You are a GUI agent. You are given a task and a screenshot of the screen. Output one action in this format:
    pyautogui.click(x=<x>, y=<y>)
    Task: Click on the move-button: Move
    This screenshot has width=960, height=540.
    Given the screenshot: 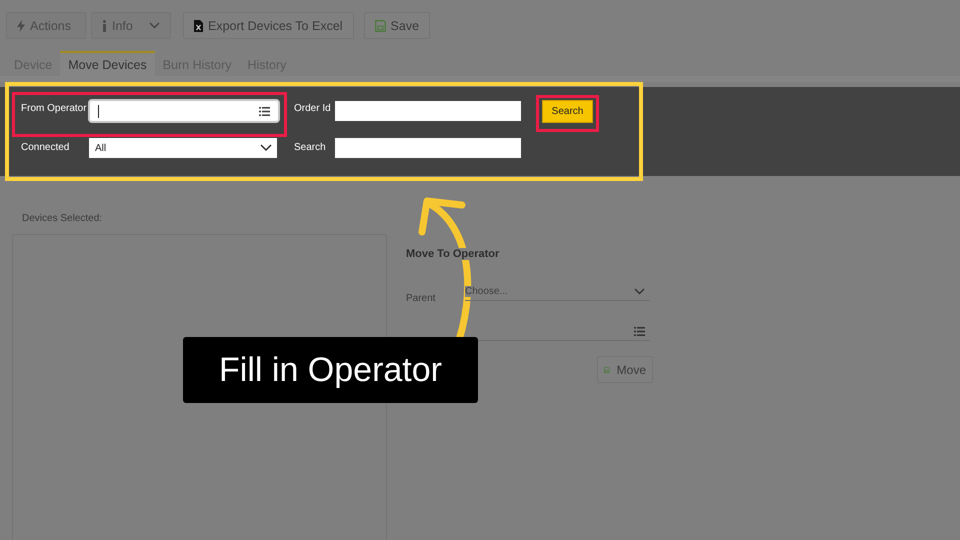 What is the action you would take?
    pyautogui.click(x=625, y=369)
    